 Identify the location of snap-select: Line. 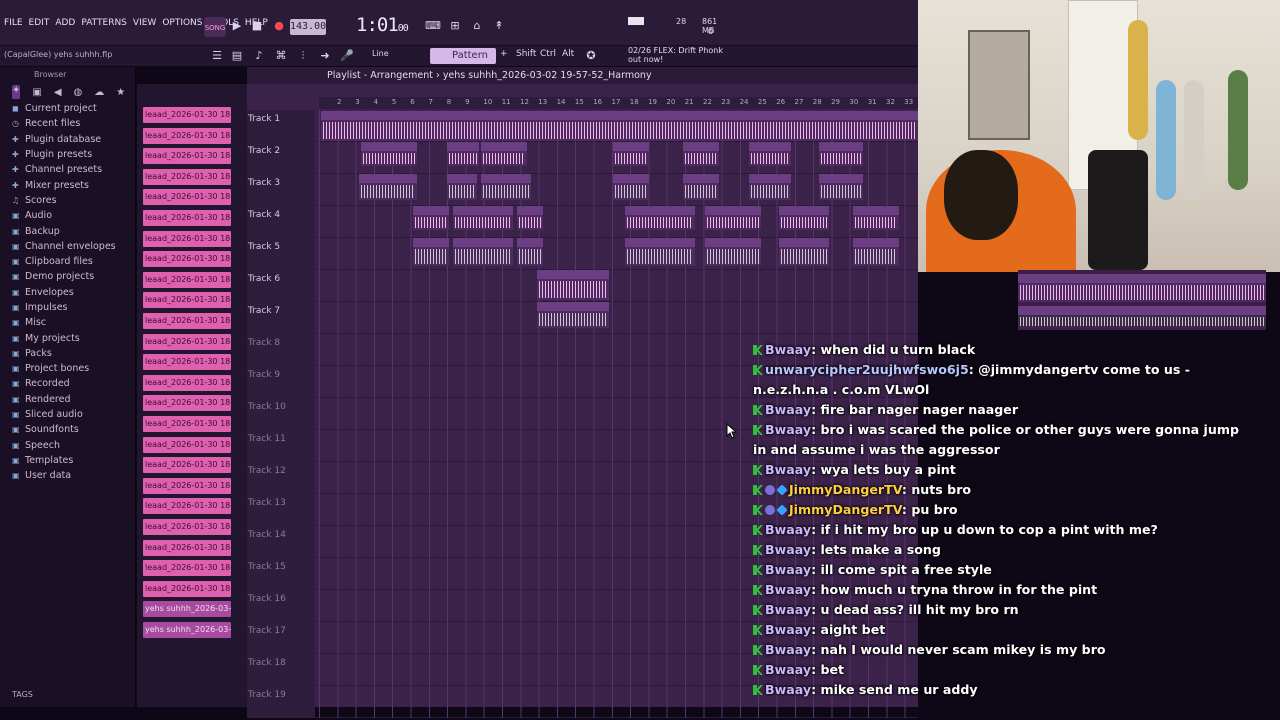
(380, 53).